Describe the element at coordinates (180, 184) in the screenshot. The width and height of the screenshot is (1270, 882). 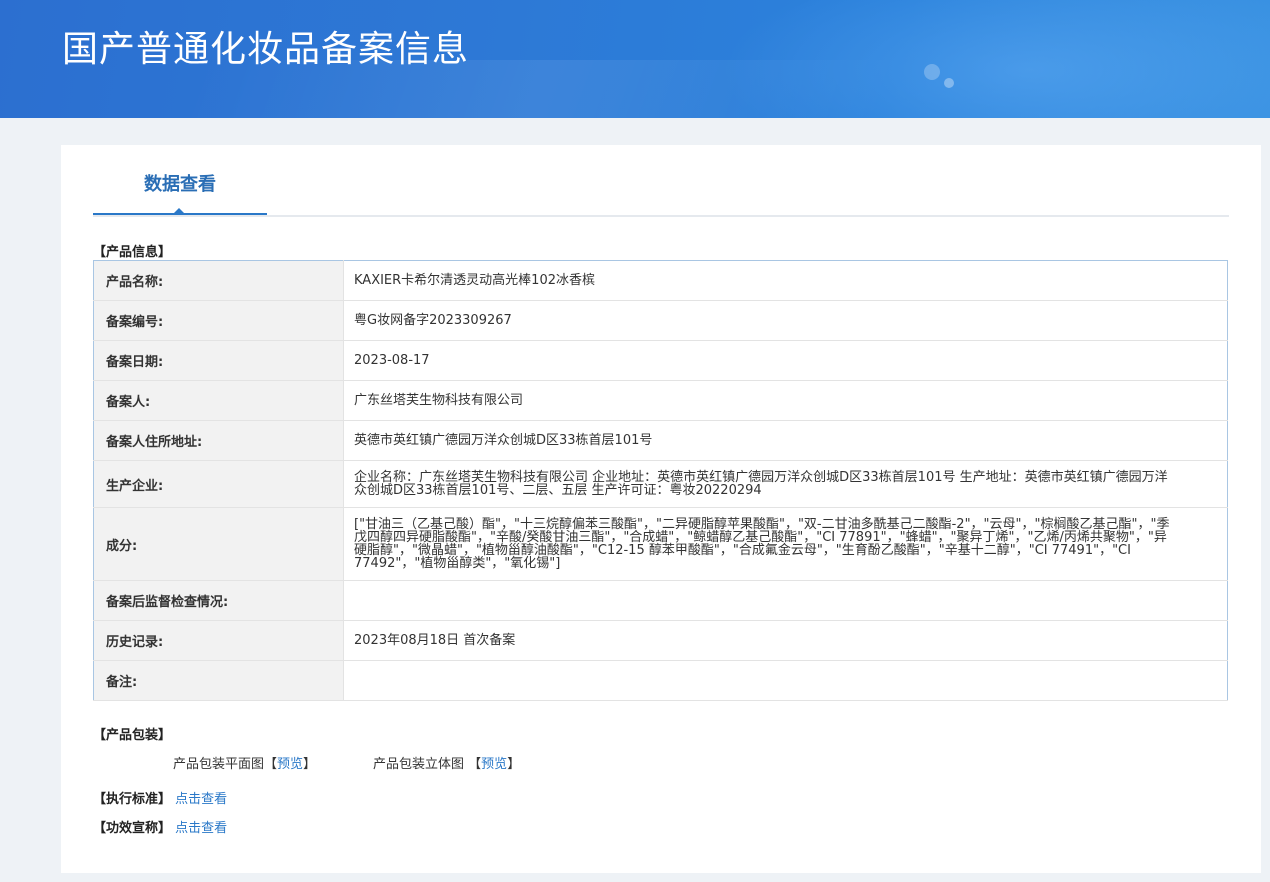
I see `tab-label: 数据查看` at that location.